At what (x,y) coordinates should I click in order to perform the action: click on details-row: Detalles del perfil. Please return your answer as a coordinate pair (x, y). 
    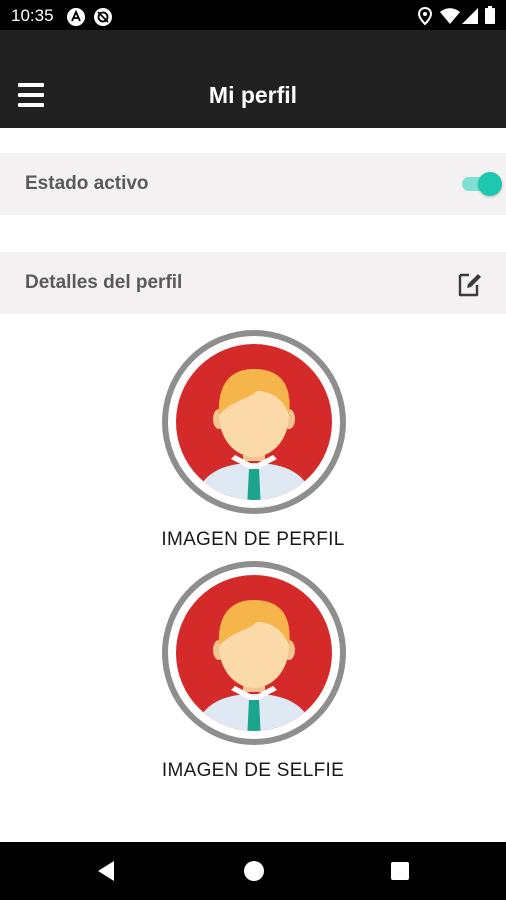
    Looking at the image, I should click on (253, 283).